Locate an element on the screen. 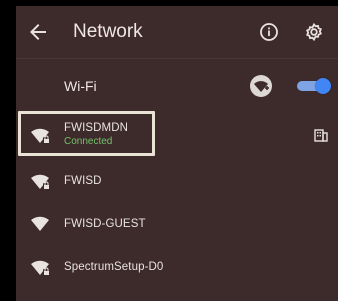 This screenshot has width=338, height=301. selection-highlight-box is located at coordinates (86, 133).